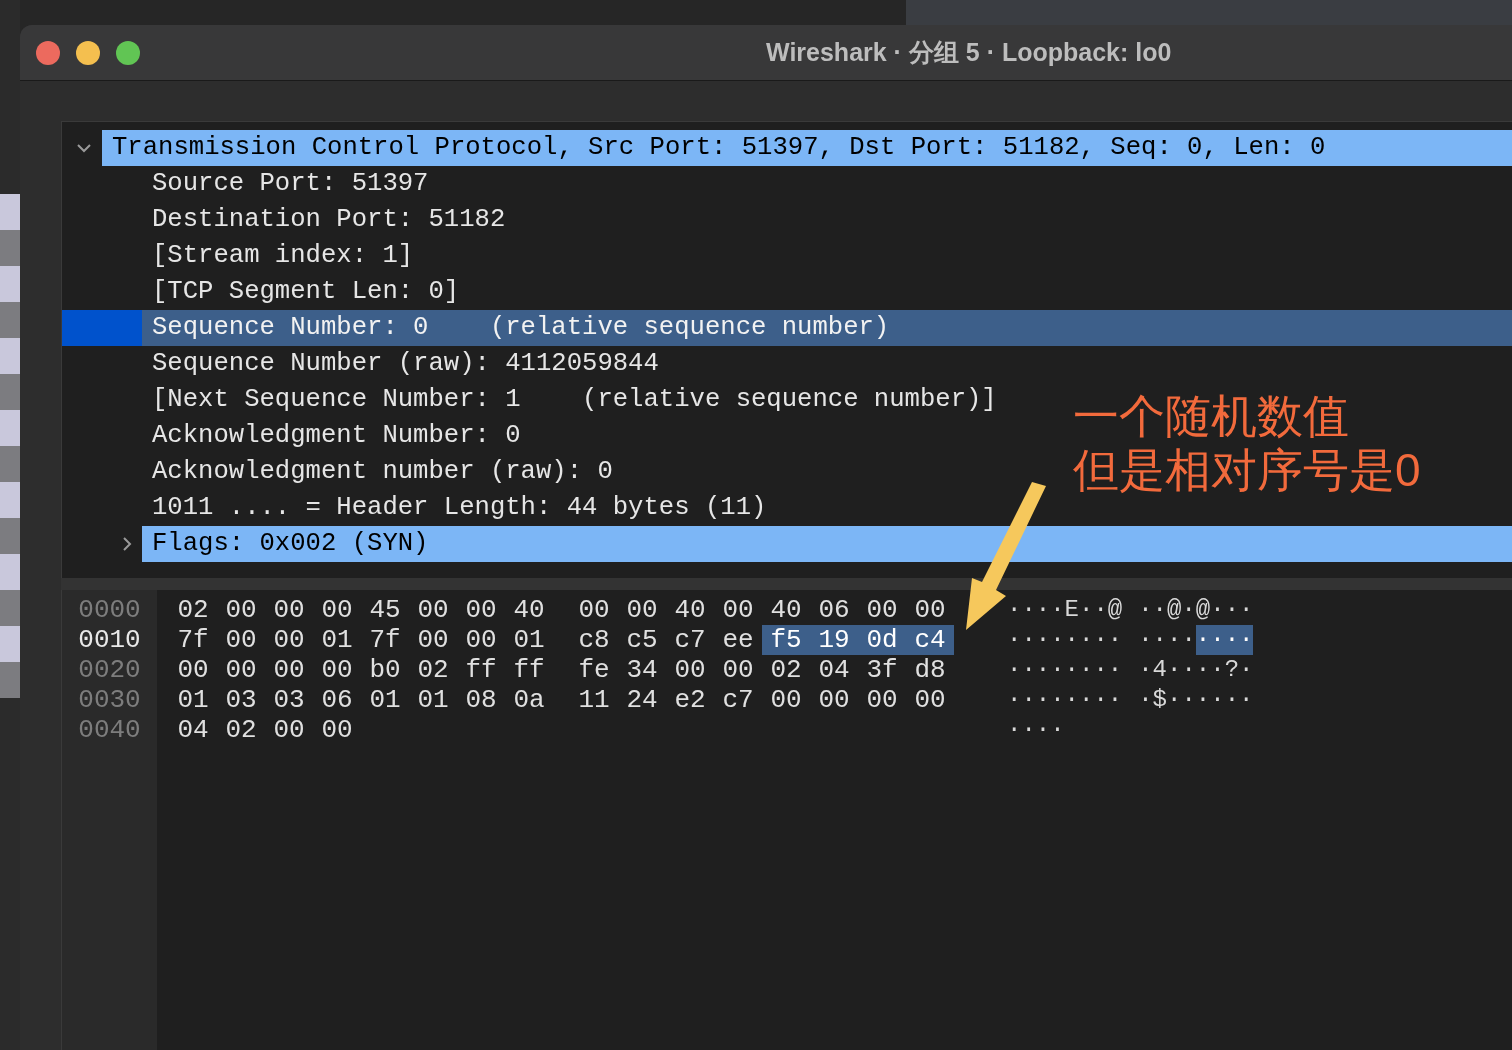 The height and width of the screenshot is (1050, 1512). I want to click on tree-item: 1011 .... = Header Length: 44 bytes (11), so click(454, 508).